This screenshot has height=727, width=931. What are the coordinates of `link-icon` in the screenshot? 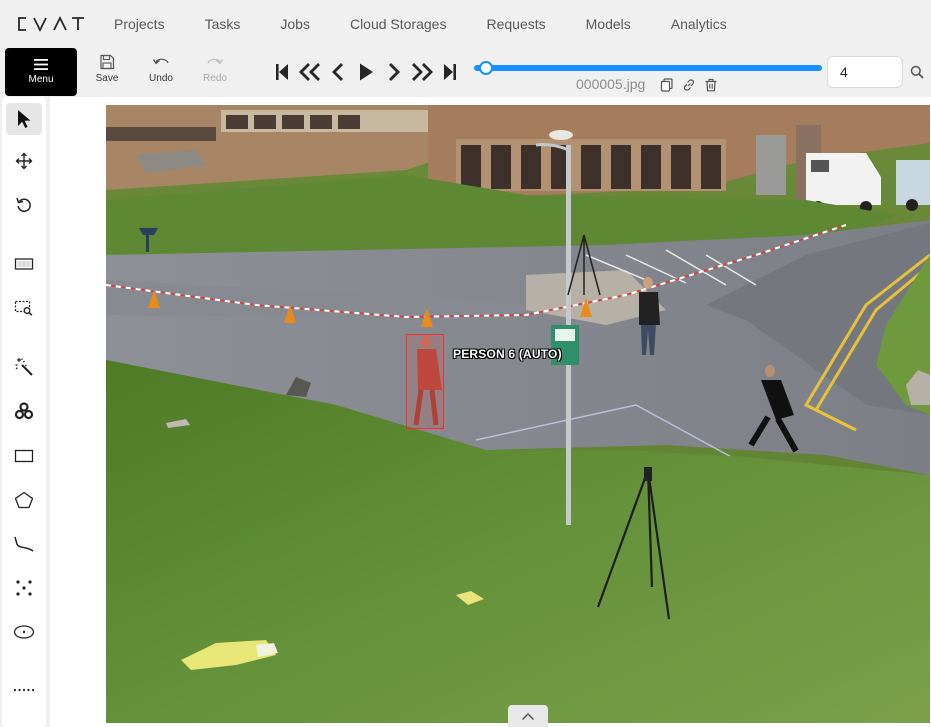 It's located at (689, 85).